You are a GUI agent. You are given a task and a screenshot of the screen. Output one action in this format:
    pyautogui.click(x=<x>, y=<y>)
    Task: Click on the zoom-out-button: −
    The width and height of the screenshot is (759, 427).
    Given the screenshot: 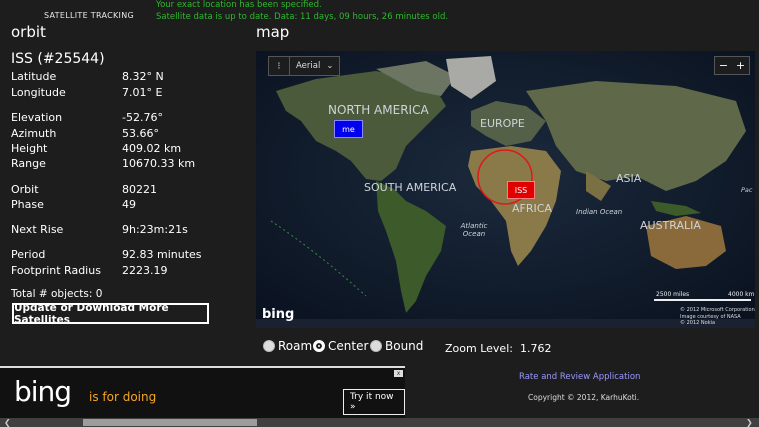 What is the action you would take?
    pyautogui.click(x=723, y=65)
    